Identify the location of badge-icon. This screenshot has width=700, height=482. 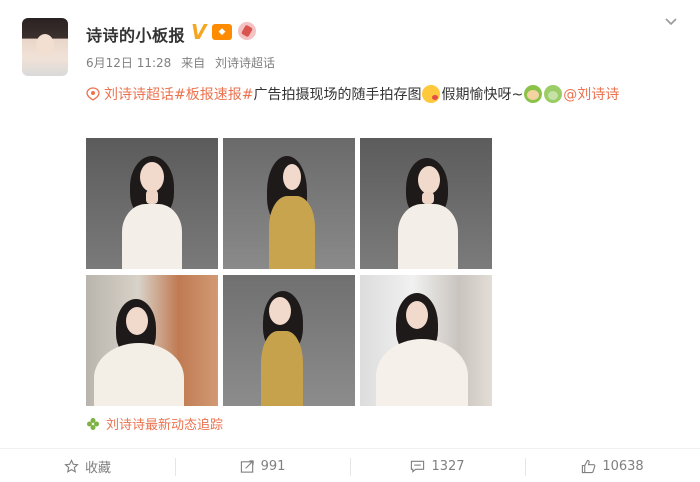
(247, 31).